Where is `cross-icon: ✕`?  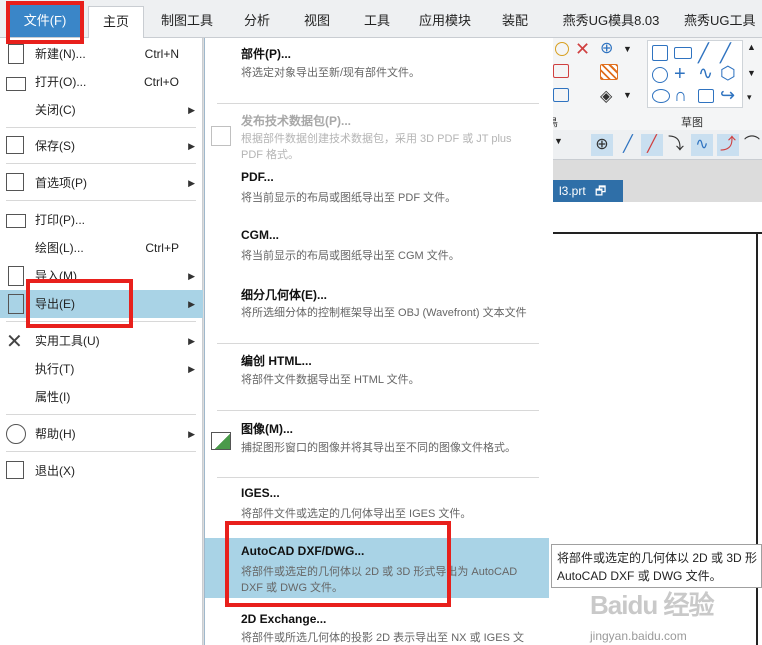
cross-icon: ✕ is located at coordinates (584, 49).